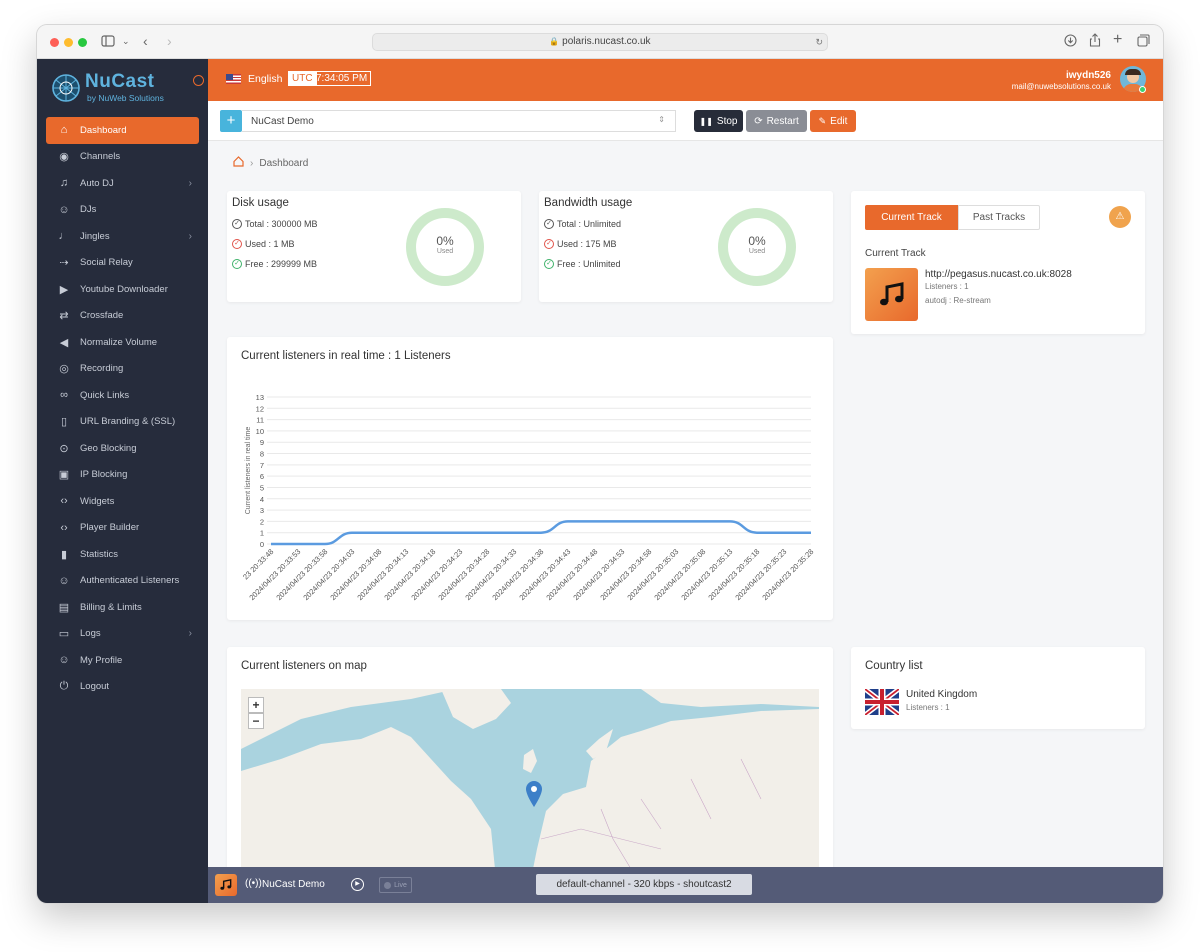 This screenshot has height=952, width=1200. What do you see at coordinates (122, 157) in the screenshot?
I see `sidebar-item-channels: ◉ Channels` at bounding box center [122, 157].